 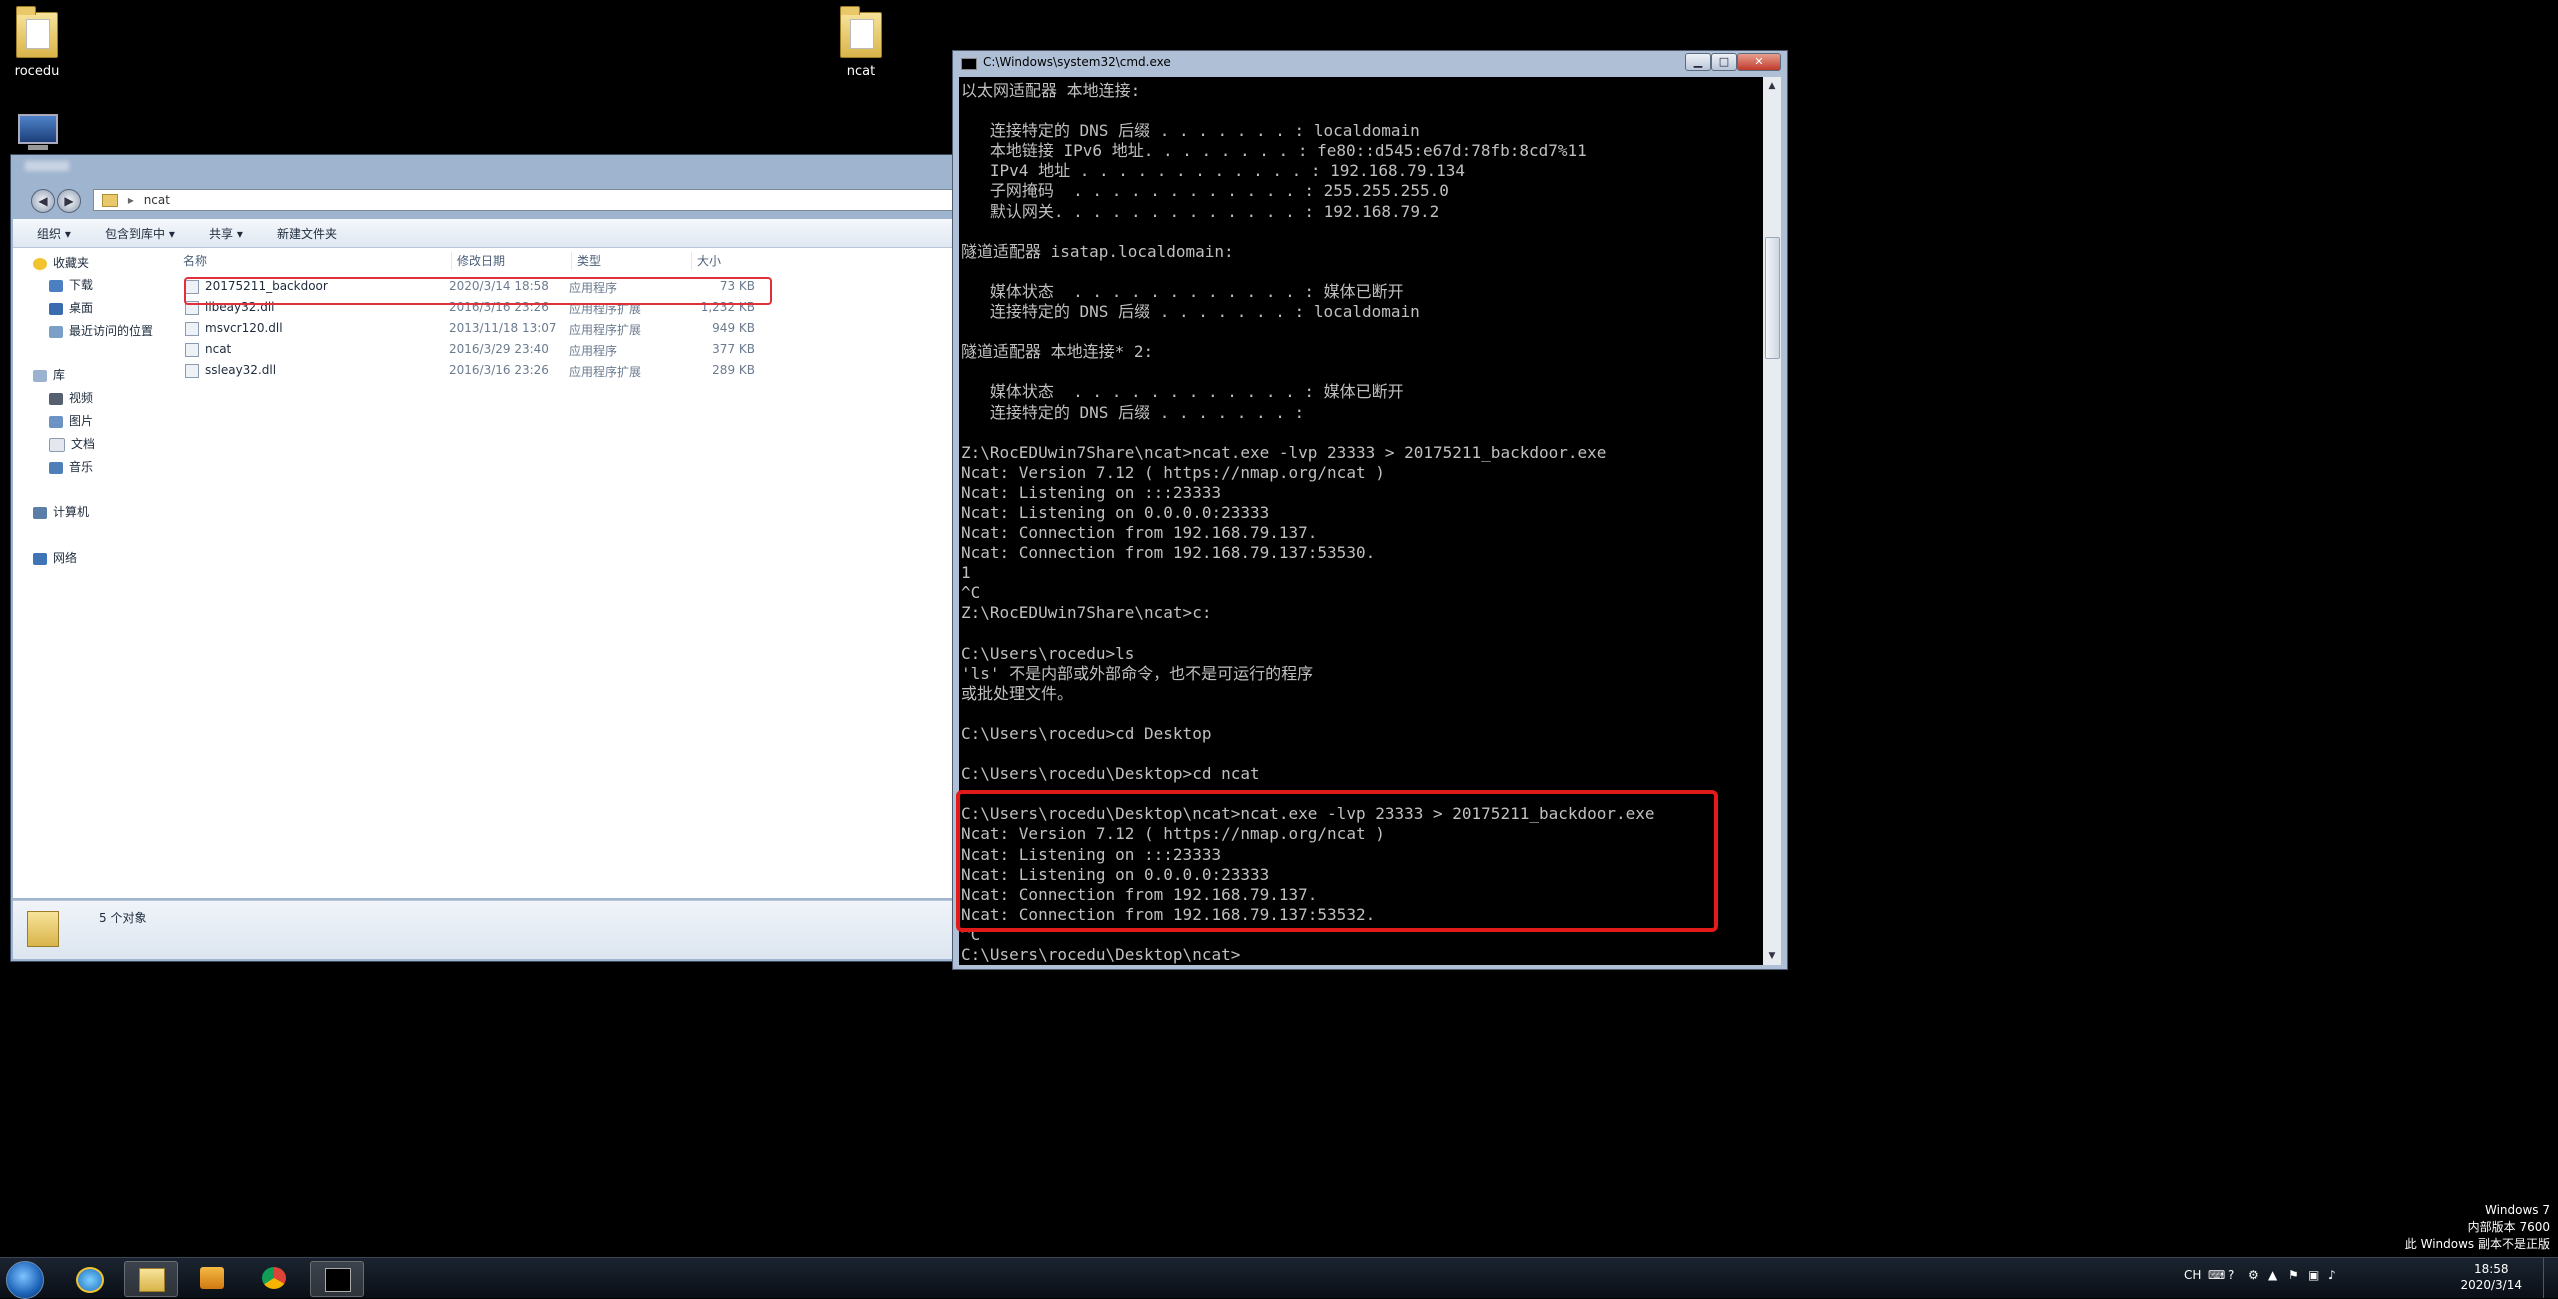 What do you see at coordinates (2332, 1275) in the screenshot?
I see `volume-icon: ♪` at bounding box center [2332, 1275].